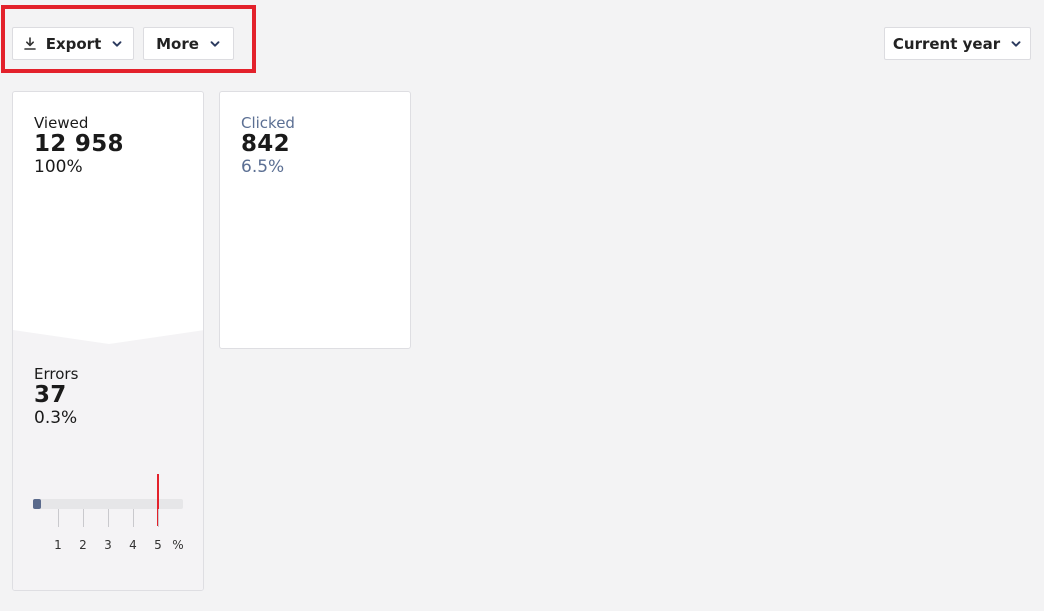  Describe the element at coordinates (158, 545) in the screenshot. I see `gauge-tick-label: 5` at that location.